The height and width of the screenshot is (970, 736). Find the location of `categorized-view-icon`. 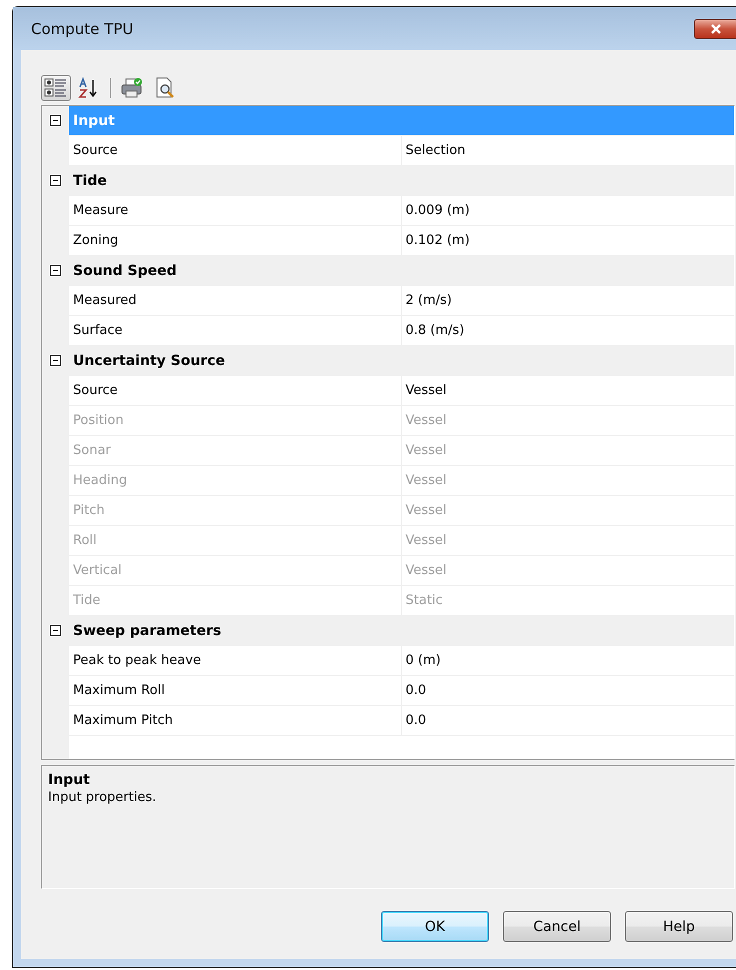

categorized-view-icon is located at coordinates (56, 88).